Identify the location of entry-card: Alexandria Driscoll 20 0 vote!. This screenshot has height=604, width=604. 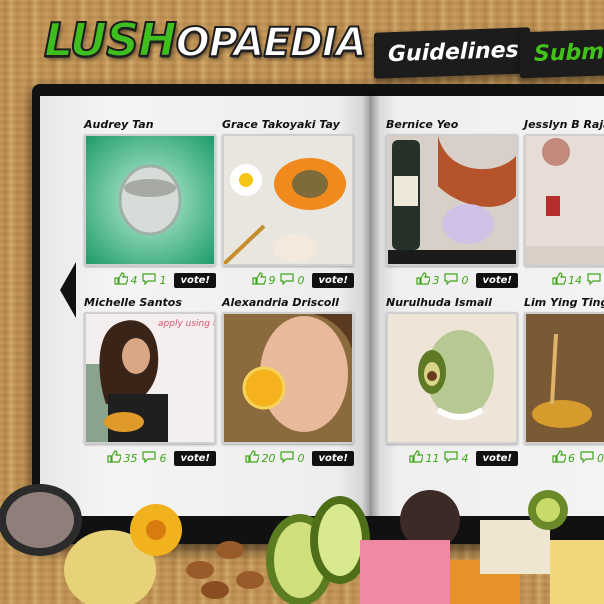
(288, 382).